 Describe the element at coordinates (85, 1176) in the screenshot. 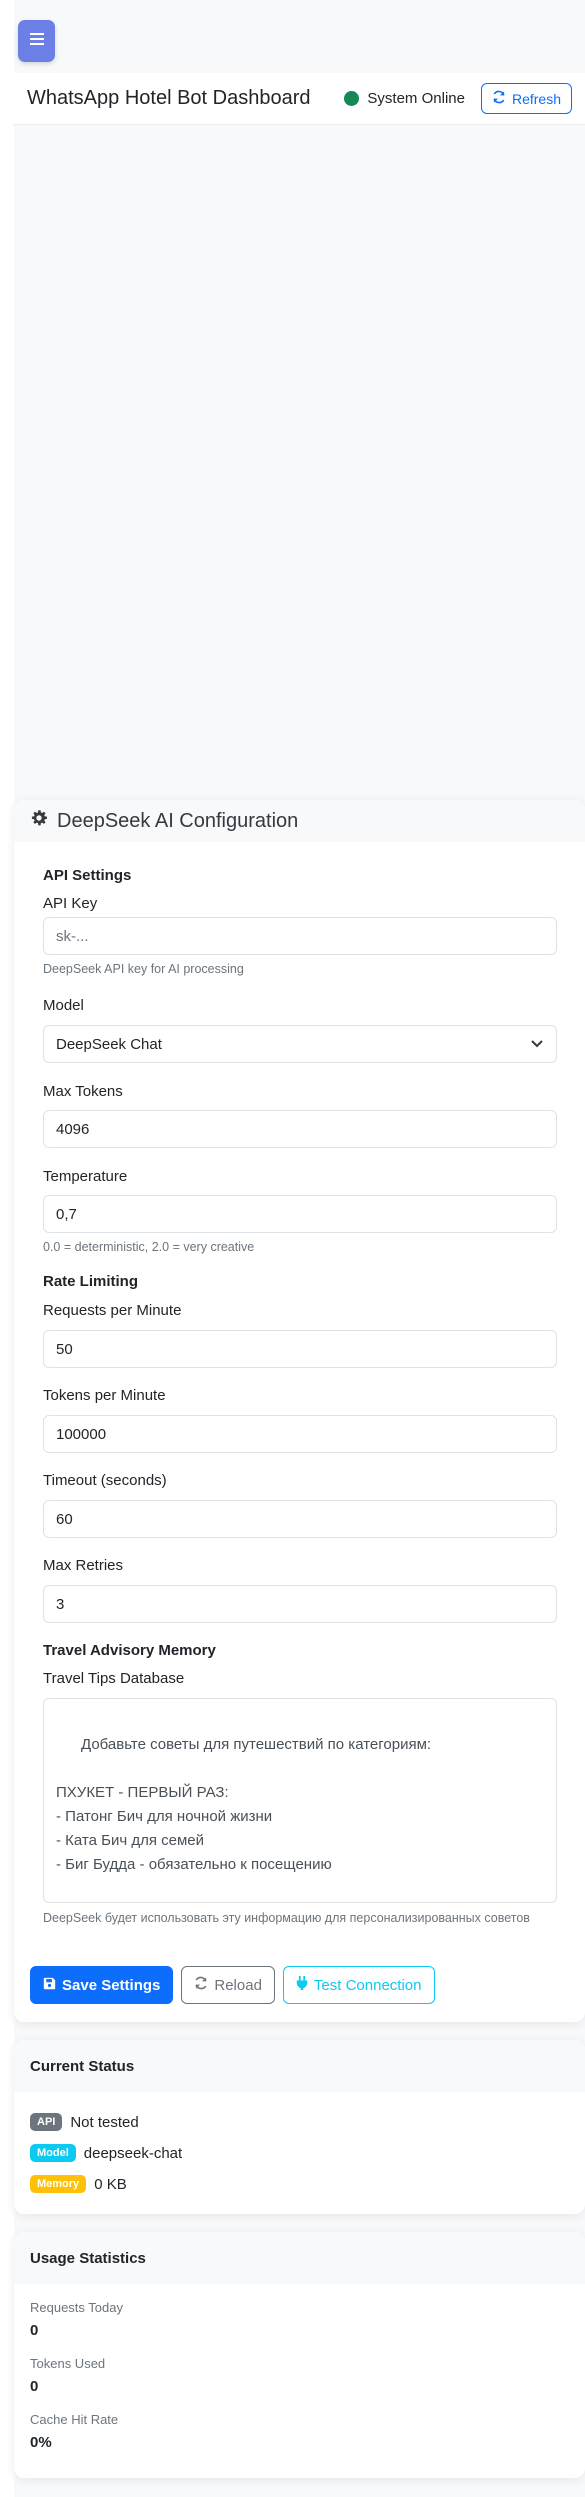

I see `temperature-label: Temperature` at that location.